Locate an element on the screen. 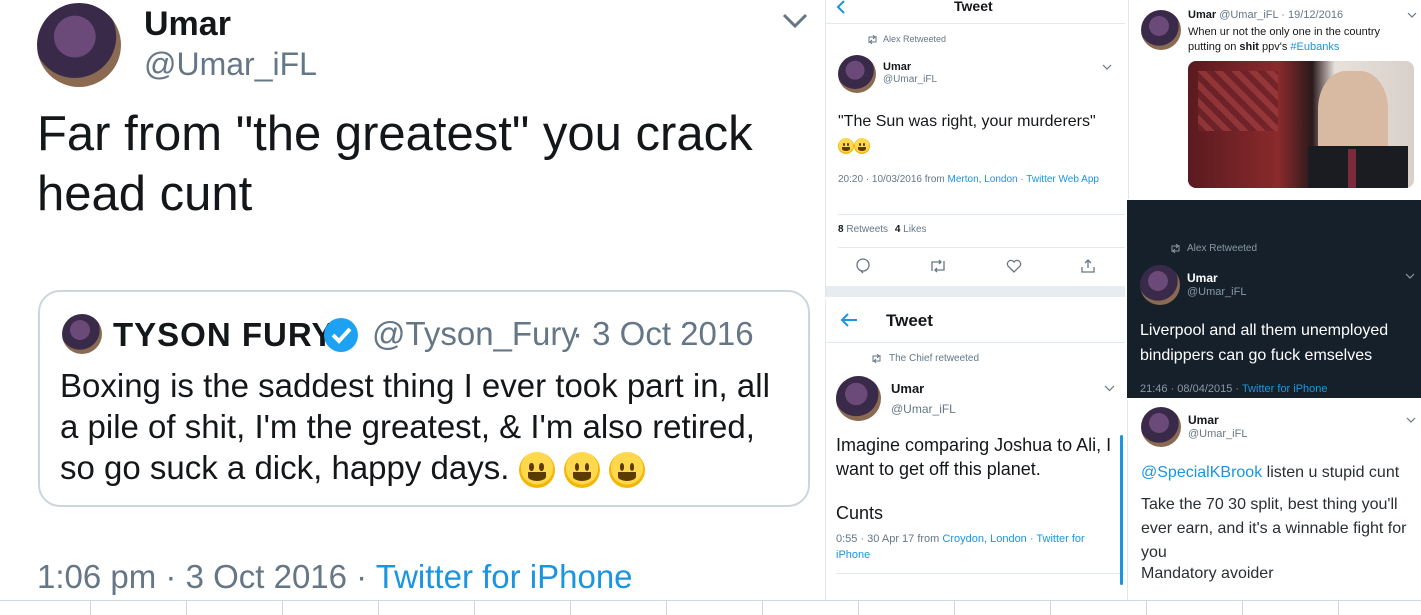  tweet-text-line-1: @SpecialKBrook listen u stupid cunt is located at coordinates (1270, 473).